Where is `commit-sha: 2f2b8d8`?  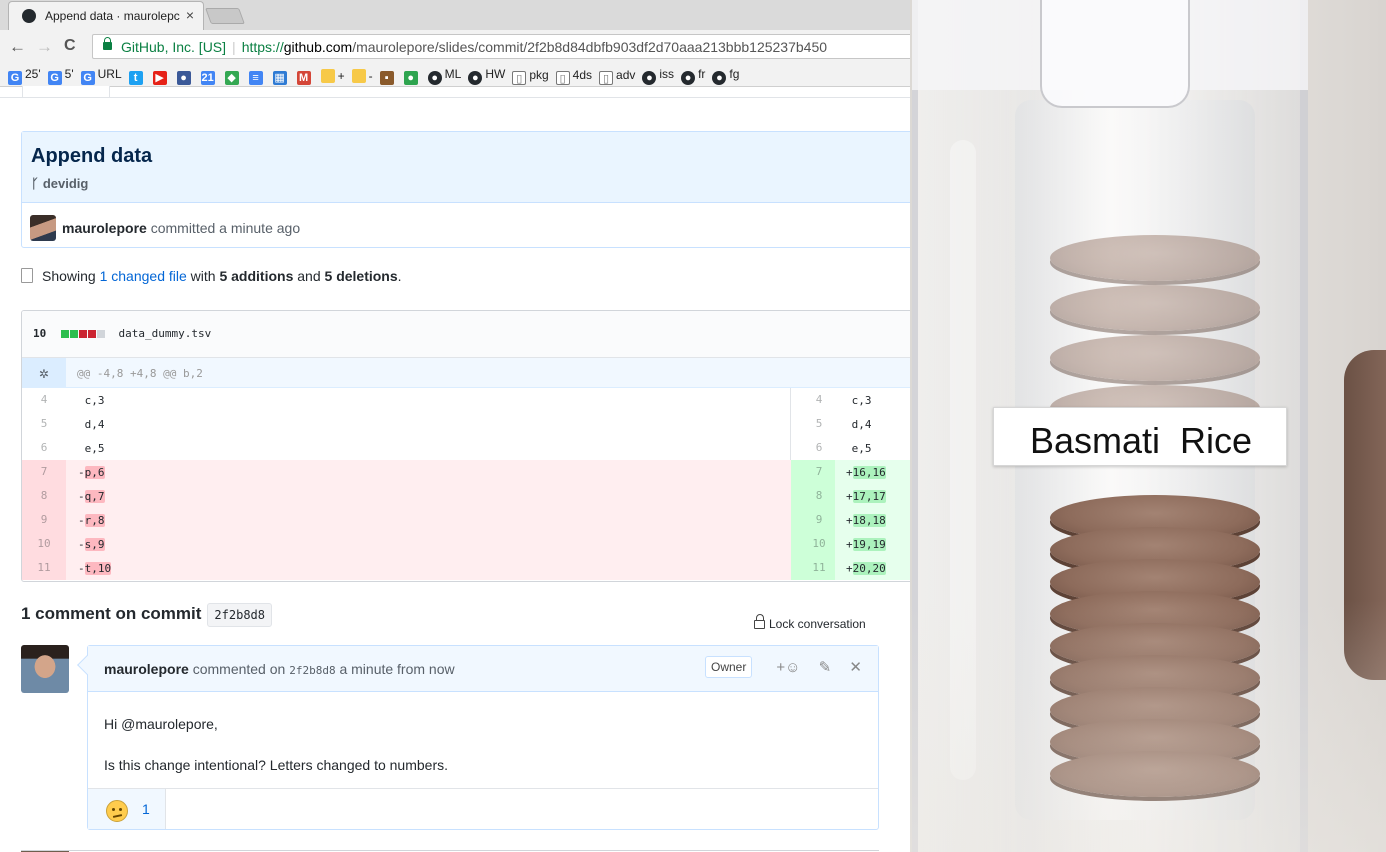 commit-sha: 2f2b8d8 is located at coordinates (239, 615).